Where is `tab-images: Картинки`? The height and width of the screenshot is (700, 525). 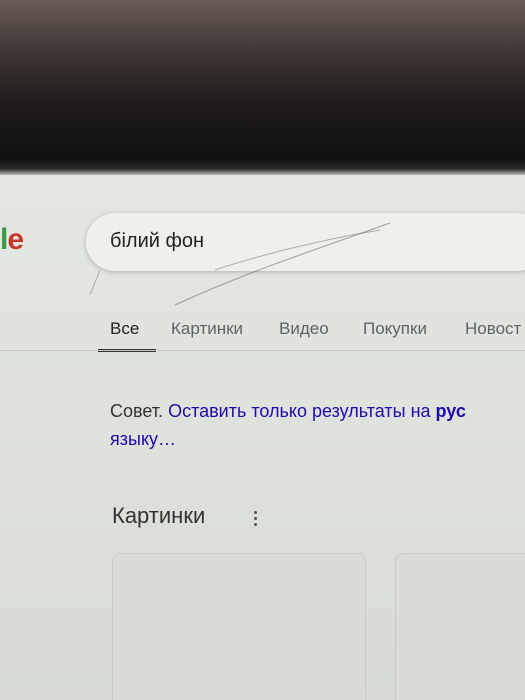 tab-images: Картинки is located at coordinates (207, 329).